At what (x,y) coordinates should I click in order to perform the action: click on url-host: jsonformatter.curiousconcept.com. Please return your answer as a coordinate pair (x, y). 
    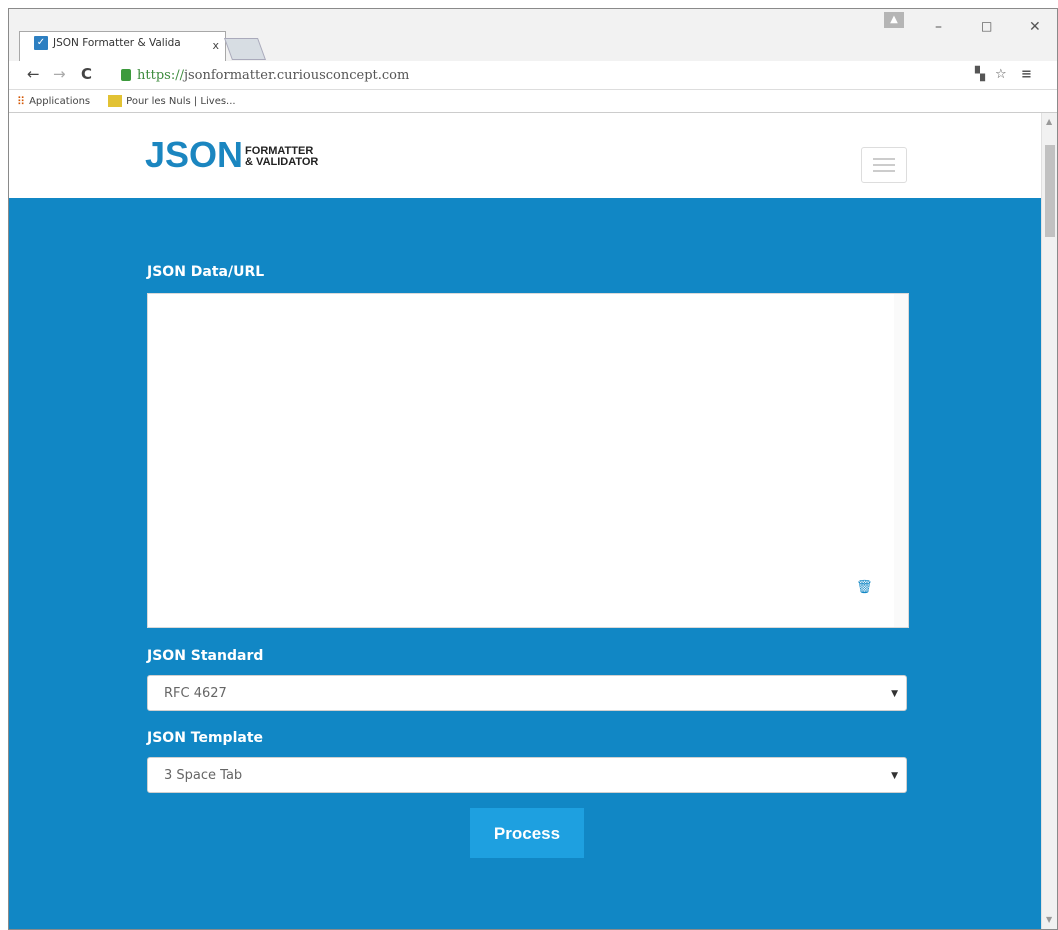
    Looking at the image, I should click on (296, 75).